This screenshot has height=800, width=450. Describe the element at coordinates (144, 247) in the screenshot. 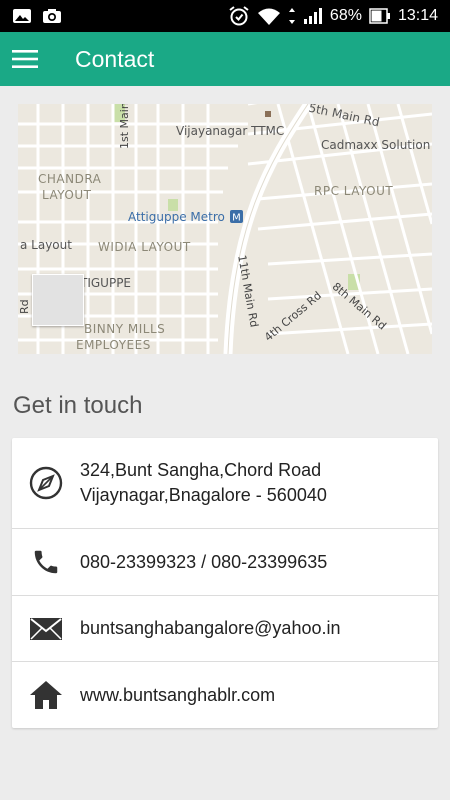

I see `map-label: WIDIA LAYOUT` at that location.